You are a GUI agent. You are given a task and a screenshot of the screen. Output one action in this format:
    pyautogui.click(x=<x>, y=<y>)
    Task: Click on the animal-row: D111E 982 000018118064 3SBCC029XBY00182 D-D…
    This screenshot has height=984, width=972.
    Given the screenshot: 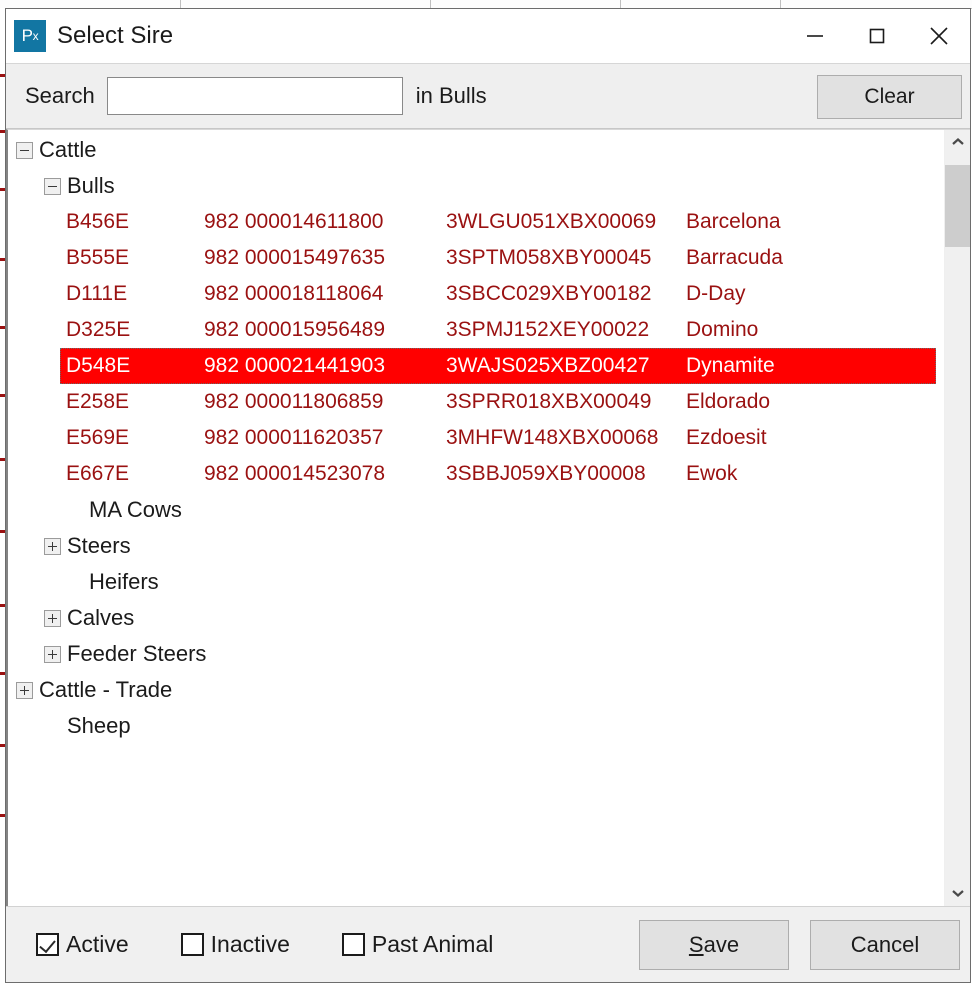 What is the action you would take?
    pyautogui.click(x=476, y=294)
    